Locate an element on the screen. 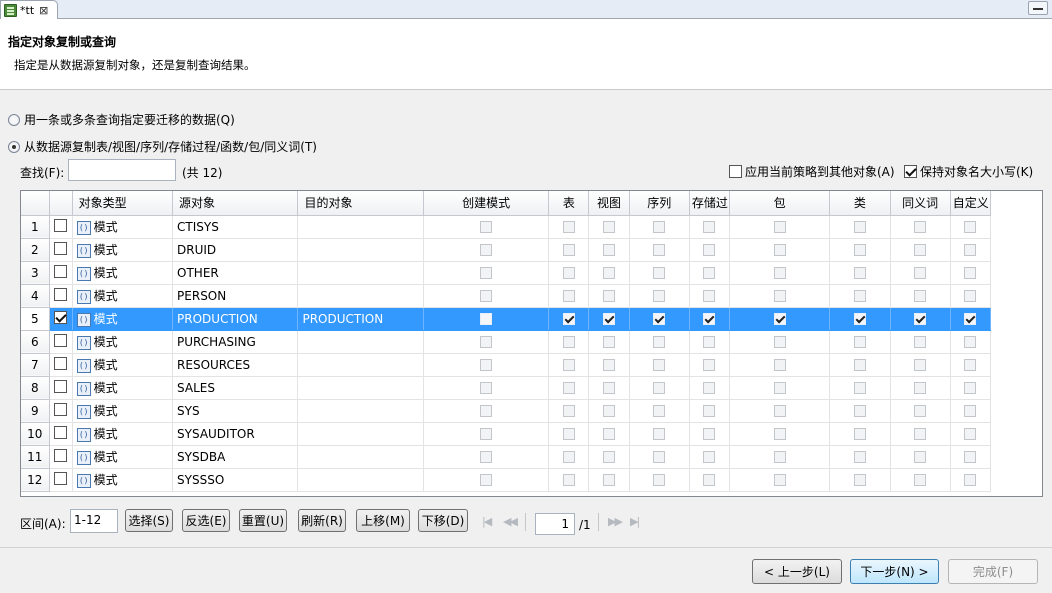 This screenshot has width=1052, height=593. target-object-cell is located at coordinates (360, 227).